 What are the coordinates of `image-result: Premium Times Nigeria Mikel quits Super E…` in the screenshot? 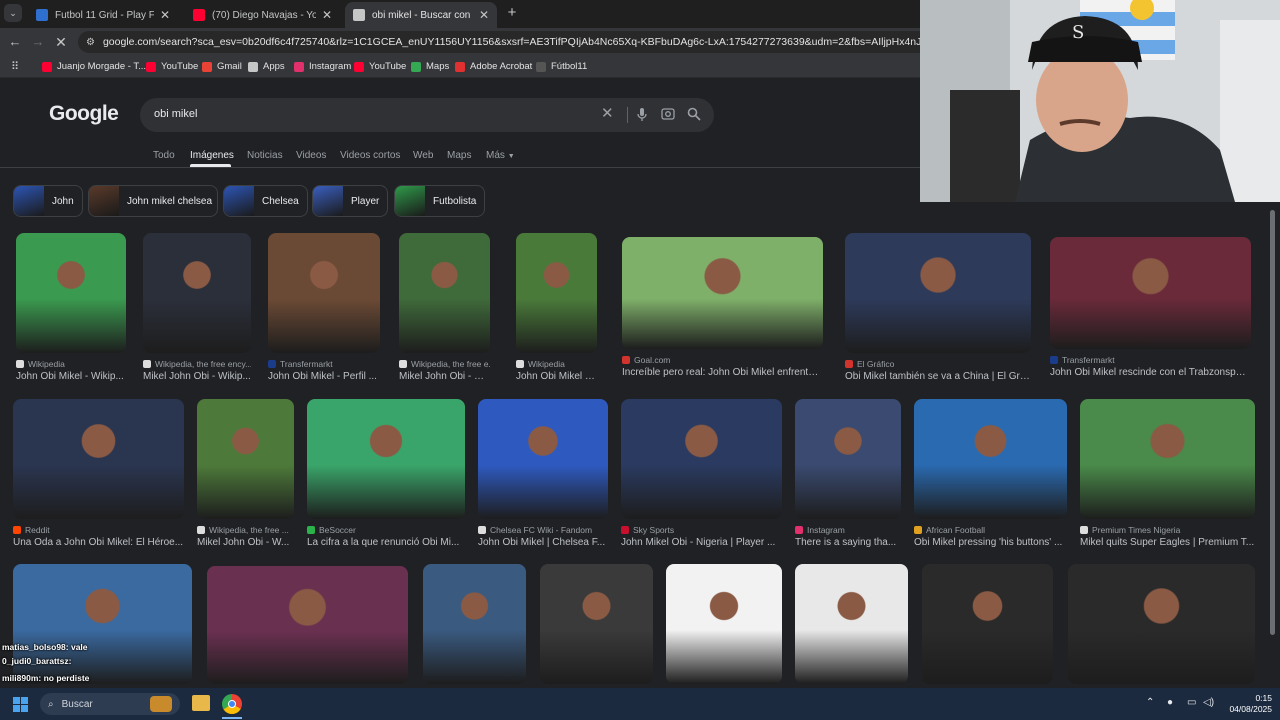 It's located at (1167, 477).